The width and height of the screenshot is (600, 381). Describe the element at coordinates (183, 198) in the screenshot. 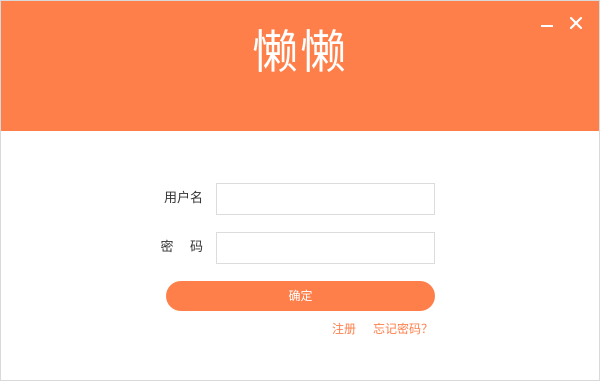

I see `username-label: 用户名` at that location.